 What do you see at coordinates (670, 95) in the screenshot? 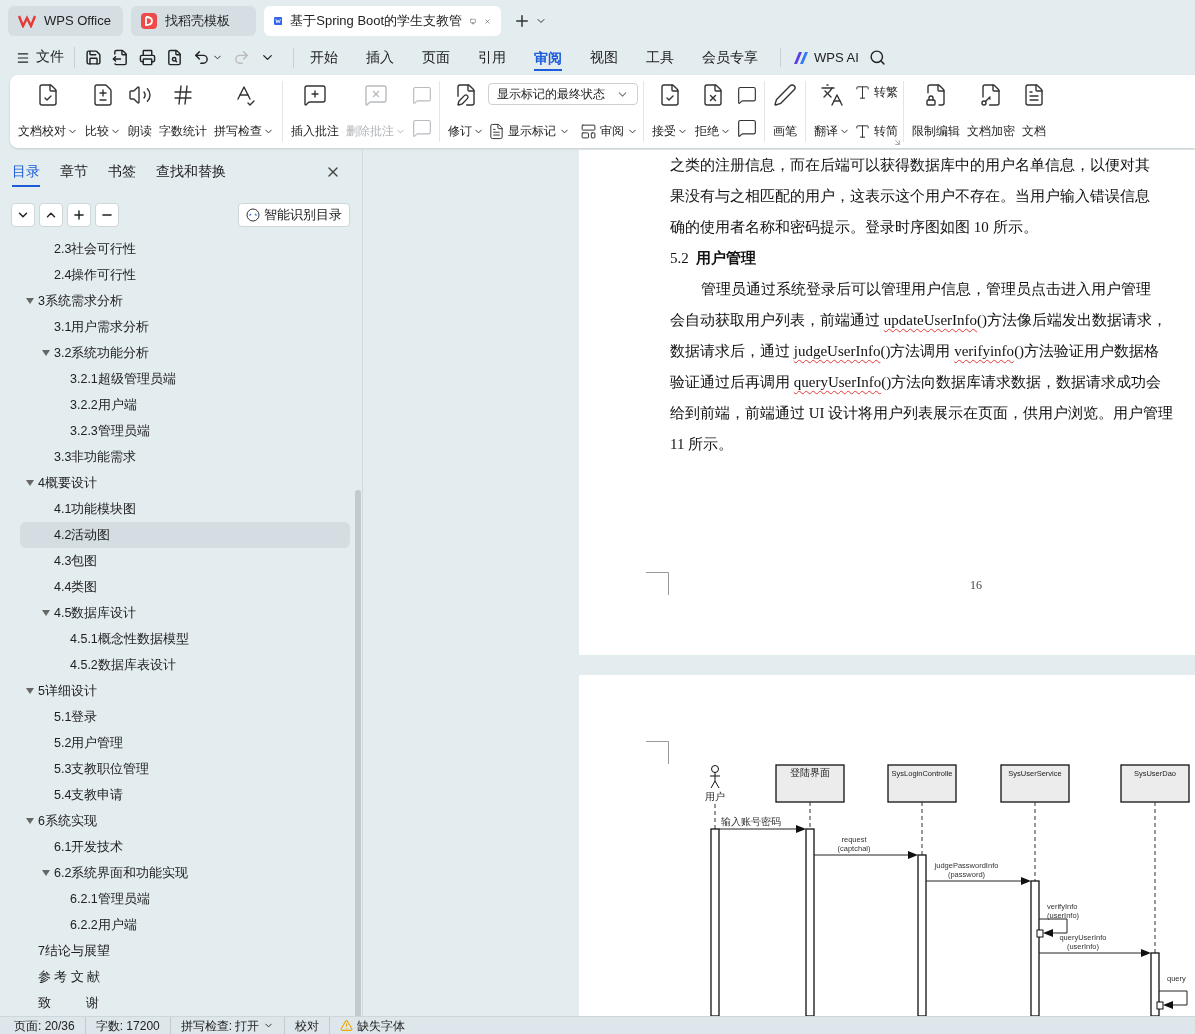
I see `document-check-icon` at bounding box center [670, 95].